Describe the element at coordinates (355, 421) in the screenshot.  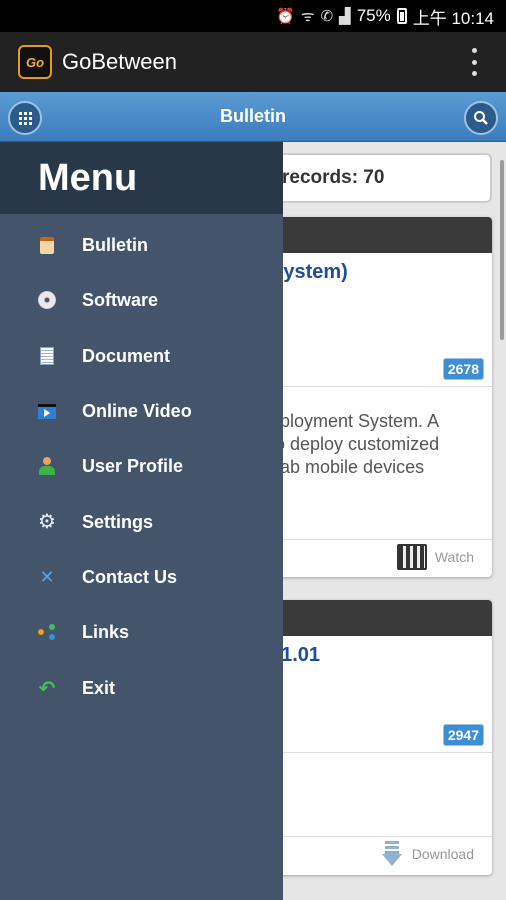
I see `desc-line: eployment System. A` at that location.